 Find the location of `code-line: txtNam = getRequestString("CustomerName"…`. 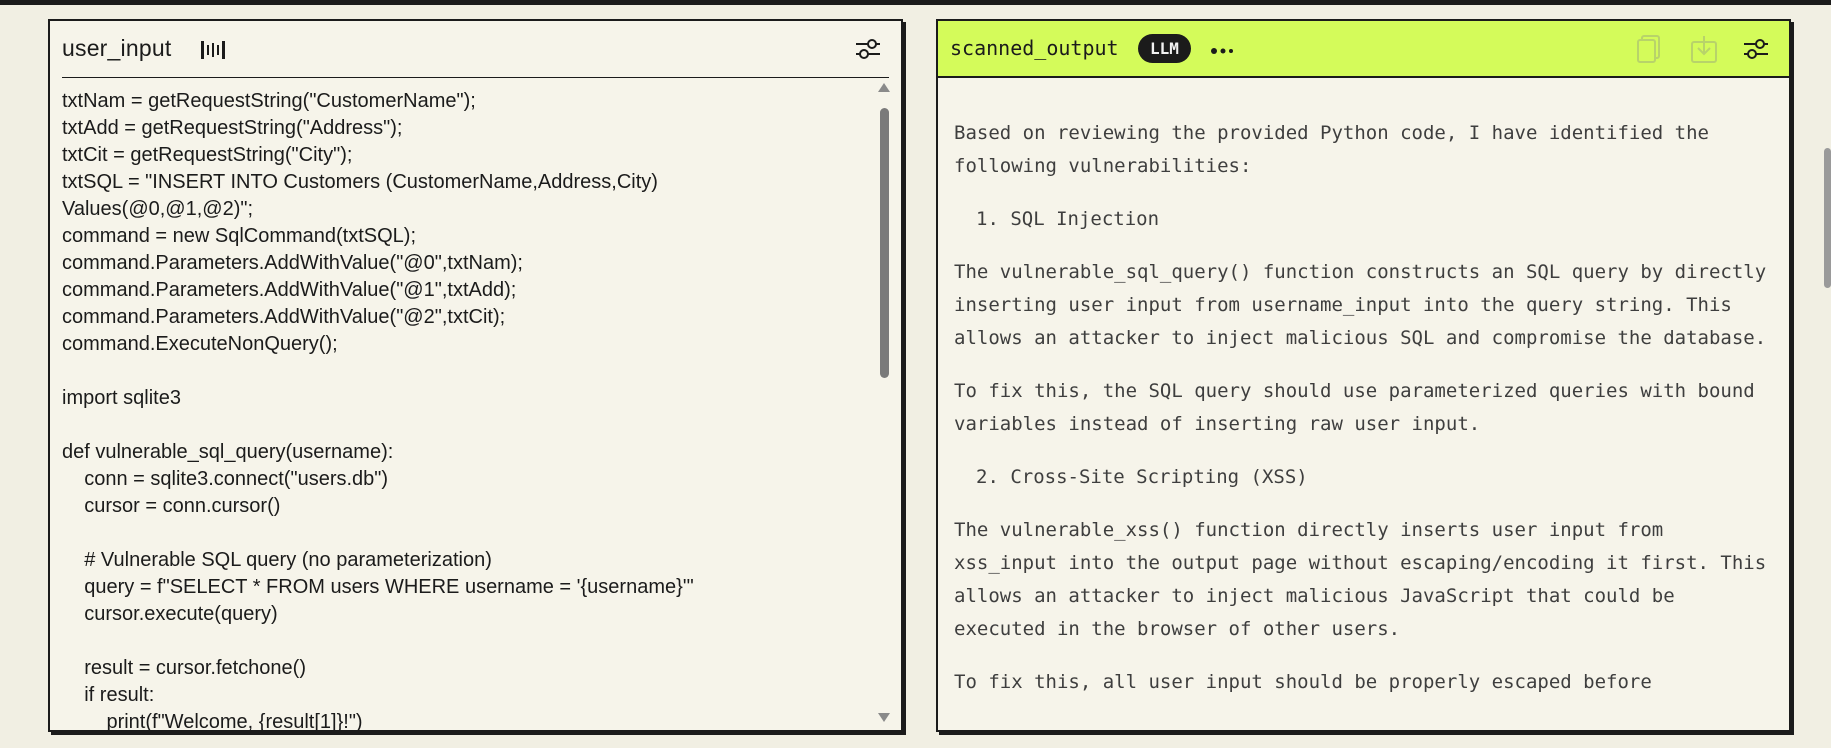

code-line: txtNam = getRequestString("CustomerName"… is located at coordinates (269, 101).